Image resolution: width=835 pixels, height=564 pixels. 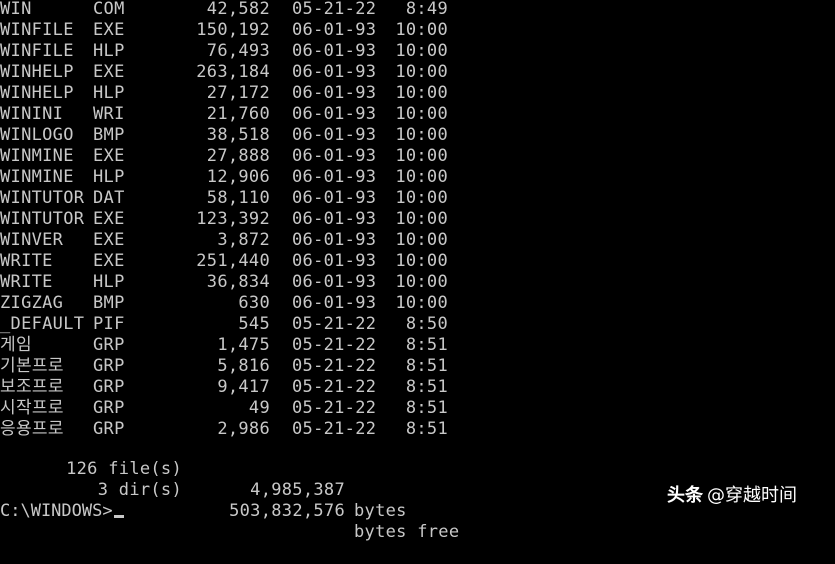 I want to click on dirs-bytes: 503,832,576, so click(x=287, y=511).